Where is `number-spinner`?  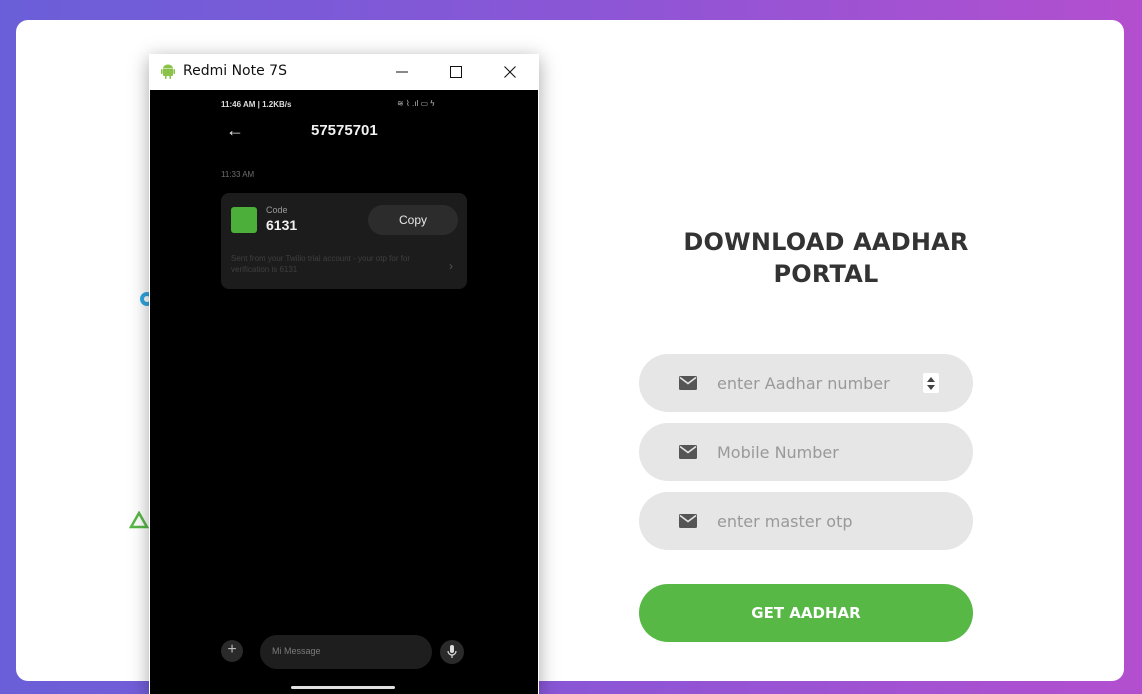 number-spinner is located at coordinates (931, 383).